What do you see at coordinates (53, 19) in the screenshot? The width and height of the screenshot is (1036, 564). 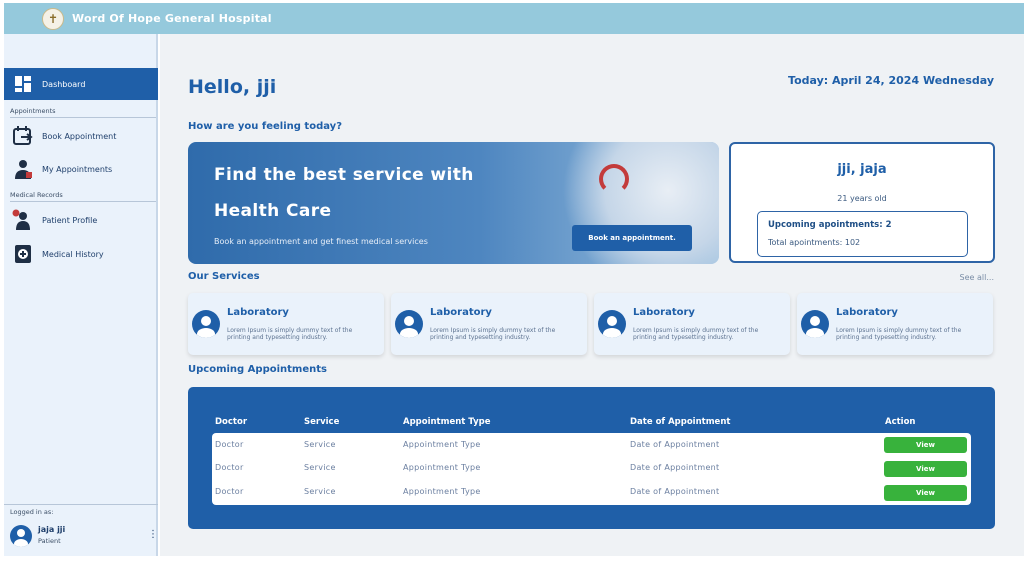 I see `cross-emblem-icon: ✝` at bounding box center [53, 19].